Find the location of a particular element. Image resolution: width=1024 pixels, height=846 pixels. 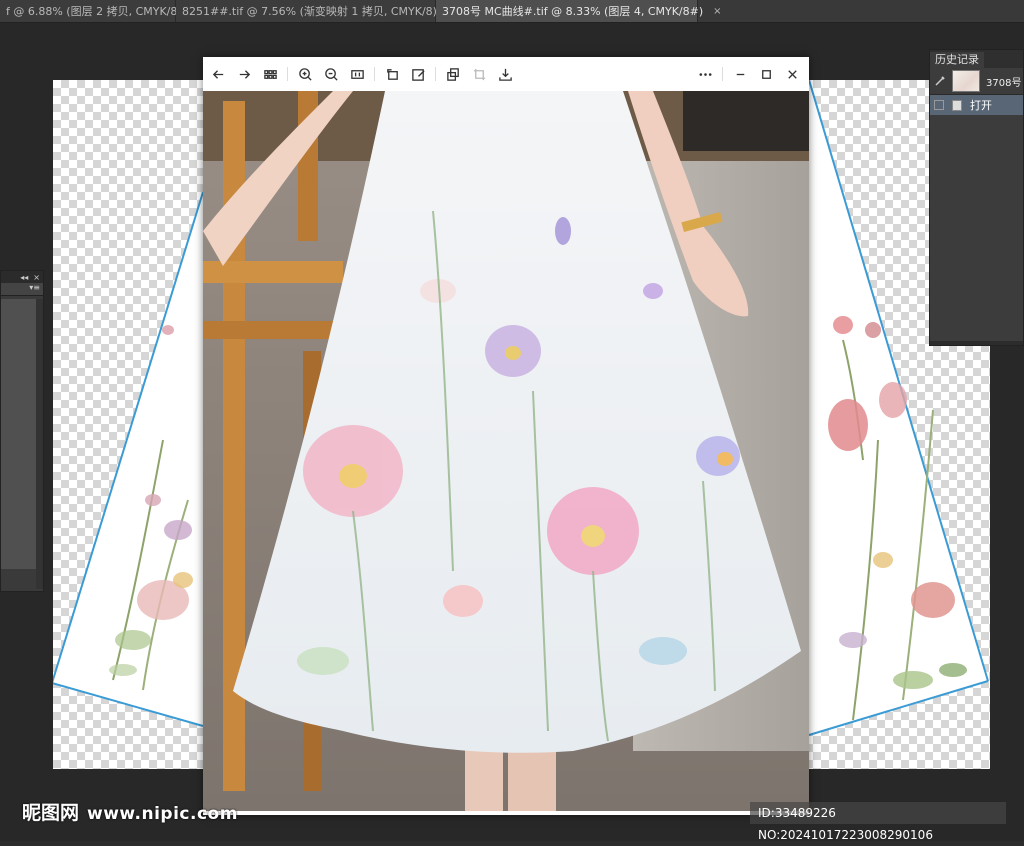

grid-icon is located at coordinates (270, 74).